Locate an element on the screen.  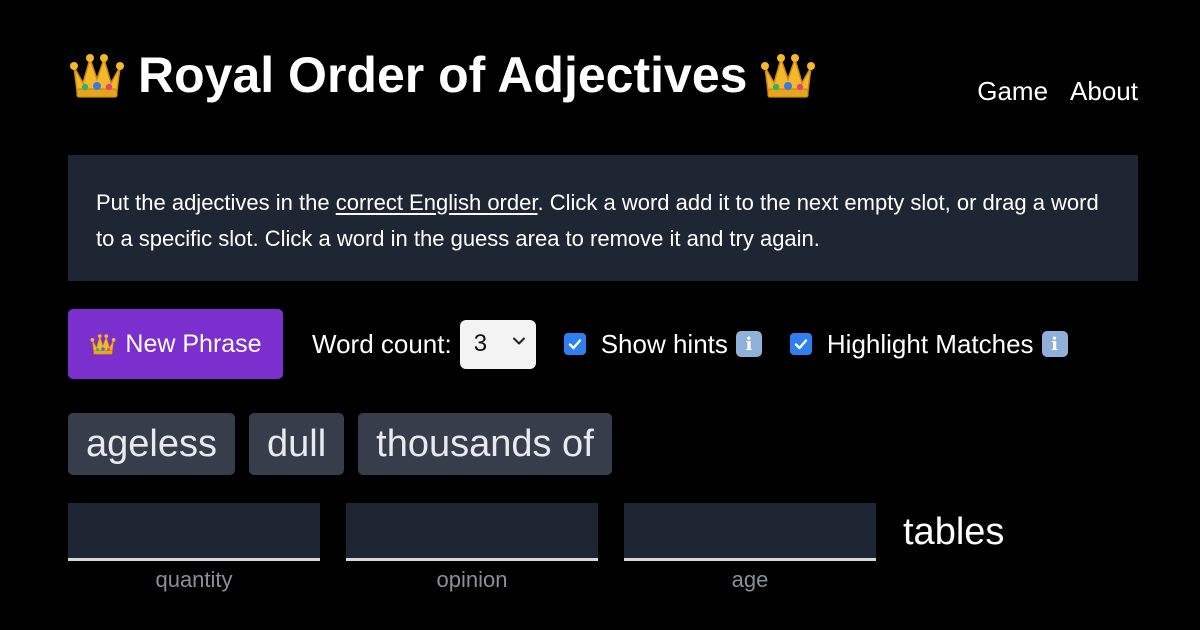
nav-about-link: About is located at coordinates (1104, 91).